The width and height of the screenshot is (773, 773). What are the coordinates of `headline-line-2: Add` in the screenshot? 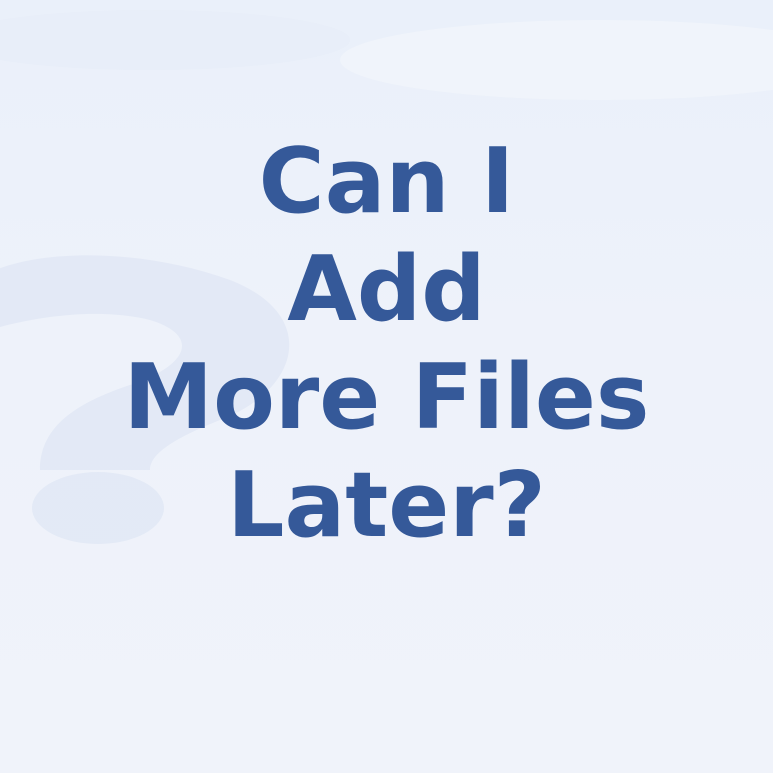 It's located at (386, 289).